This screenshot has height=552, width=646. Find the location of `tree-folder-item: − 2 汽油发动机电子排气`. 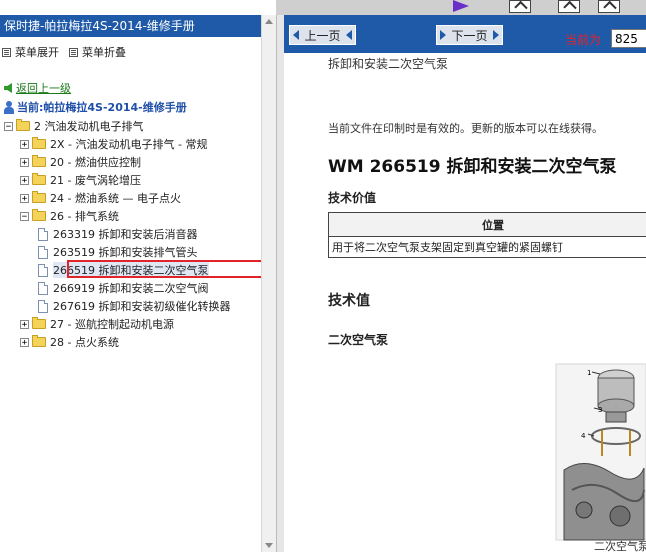

tree-folder-item: − 2 汽油发动机电子排气 is located at coordinates (74, 126).